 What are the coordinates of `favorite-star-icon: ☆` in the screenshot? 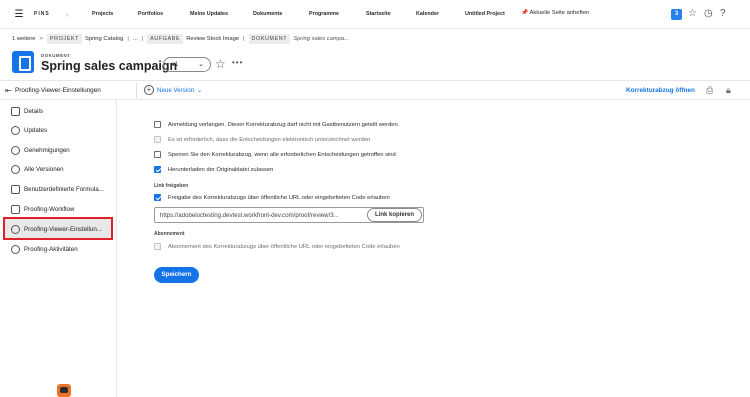 It's located at (220, 64).